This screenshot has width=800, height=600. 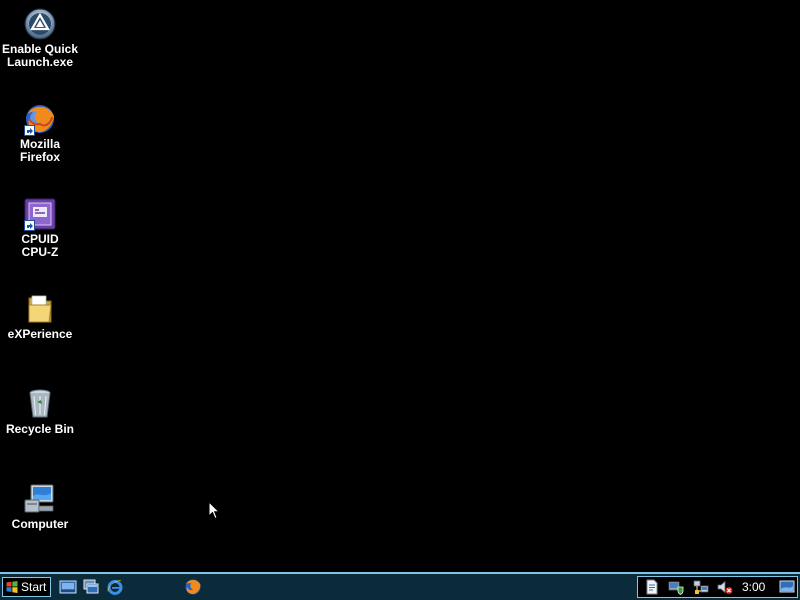 I want to click on mouse-cursor-icon, so click(x=214, y=510).